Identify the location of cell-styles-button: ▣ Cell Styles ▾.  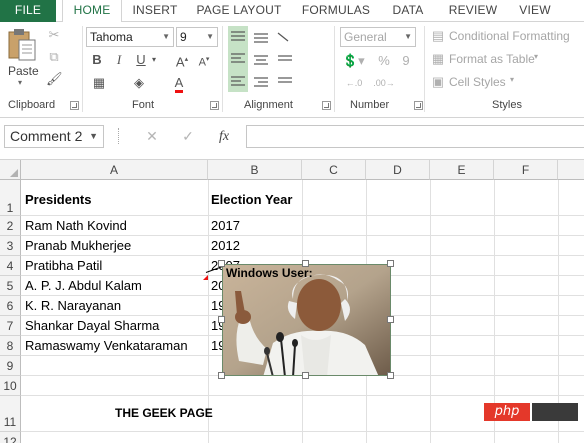
(507, 82).